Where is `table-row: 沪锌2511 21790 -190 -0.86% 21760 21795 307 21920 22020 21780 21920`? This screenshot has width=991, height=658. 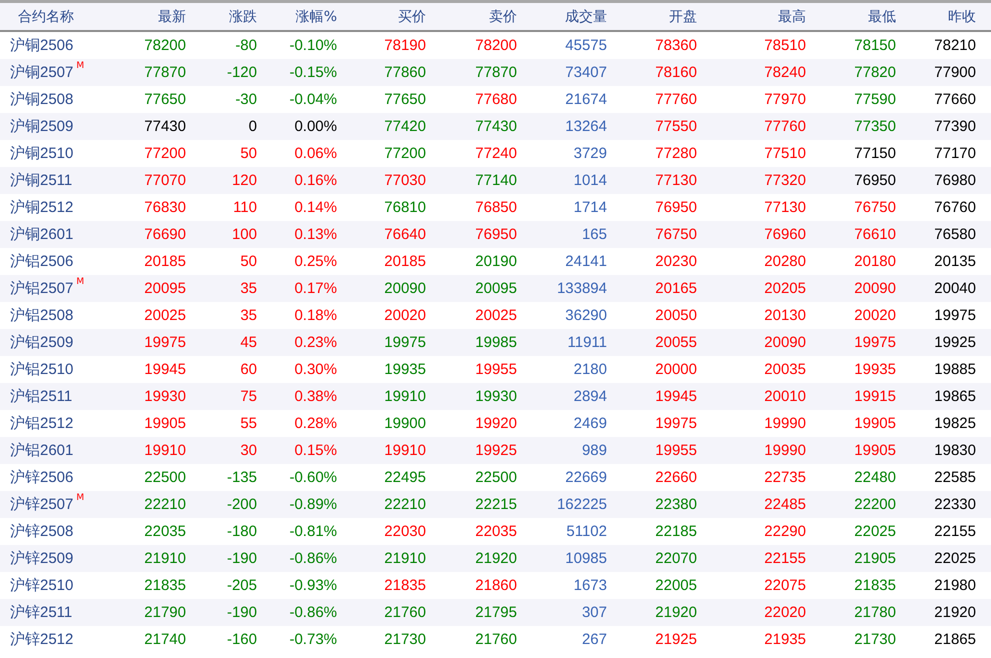
table-row: 沪锌2511 21790 -190 -0.86% 21760 21795 307 21920 22020 21780 21920 is located at coordinates (495, 612).